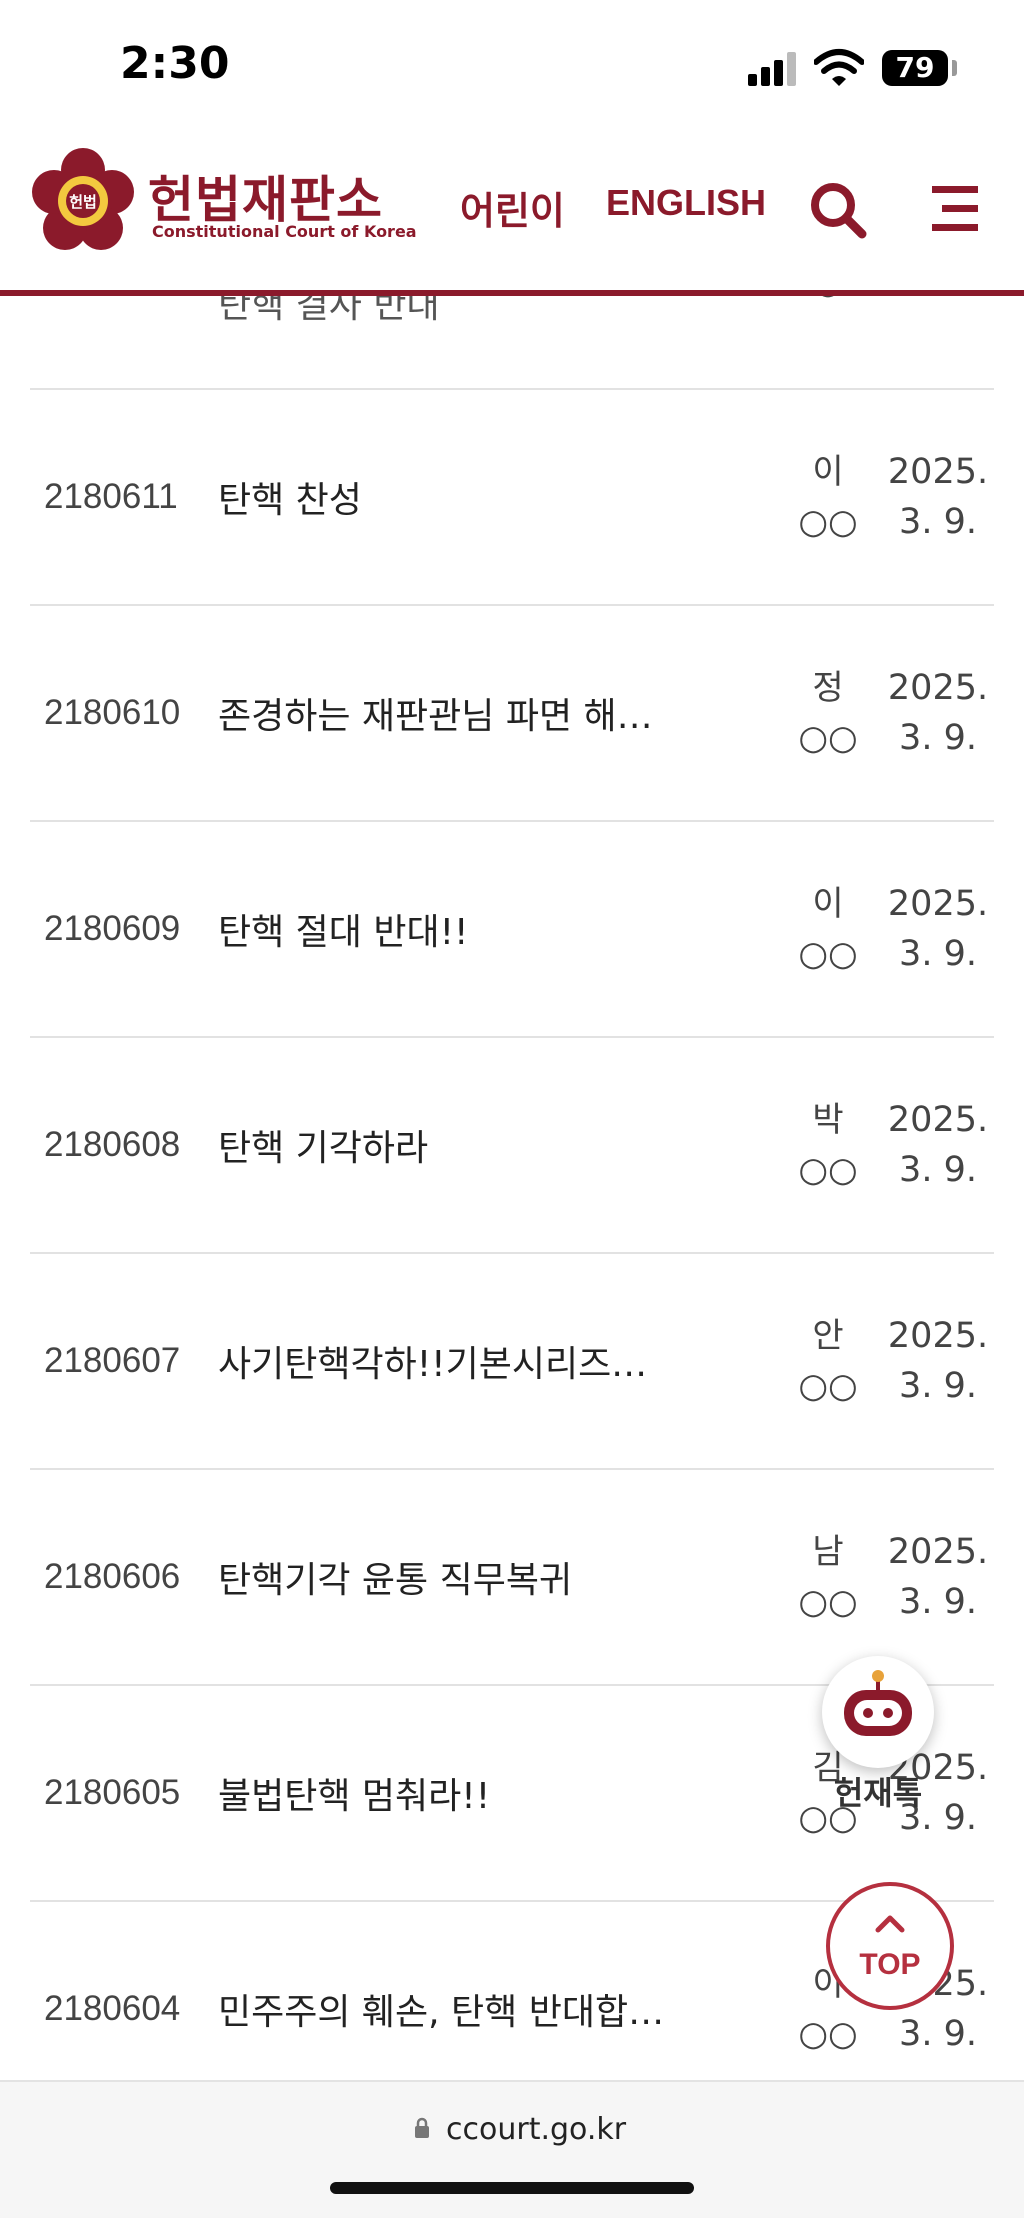 The image size is (1024, 2218). I want to click on menu-icon, so click(955, 209).